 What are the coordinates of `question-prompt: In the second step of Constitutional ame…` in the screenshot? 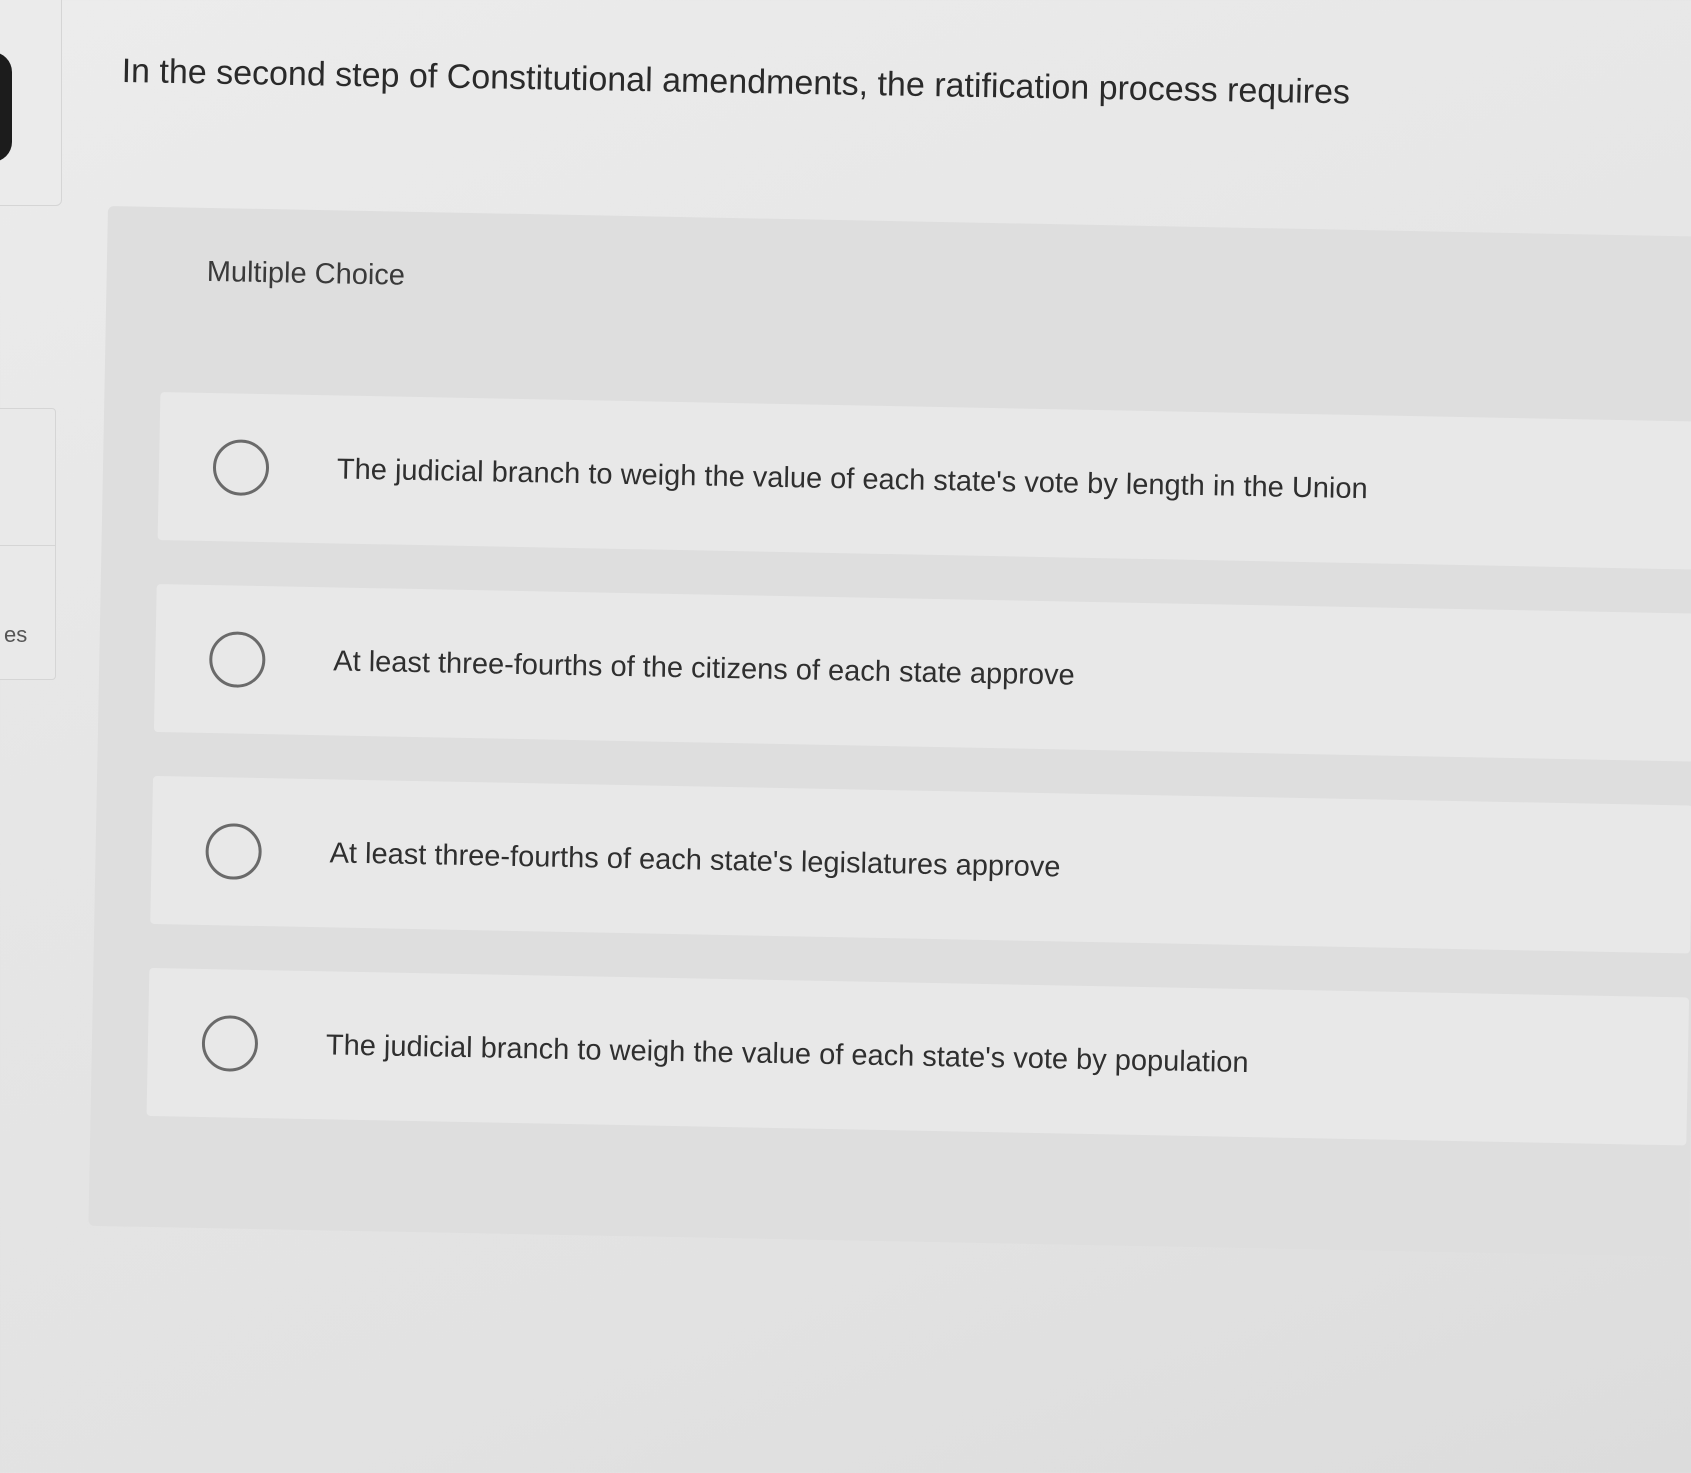 It's located at (736, 82).